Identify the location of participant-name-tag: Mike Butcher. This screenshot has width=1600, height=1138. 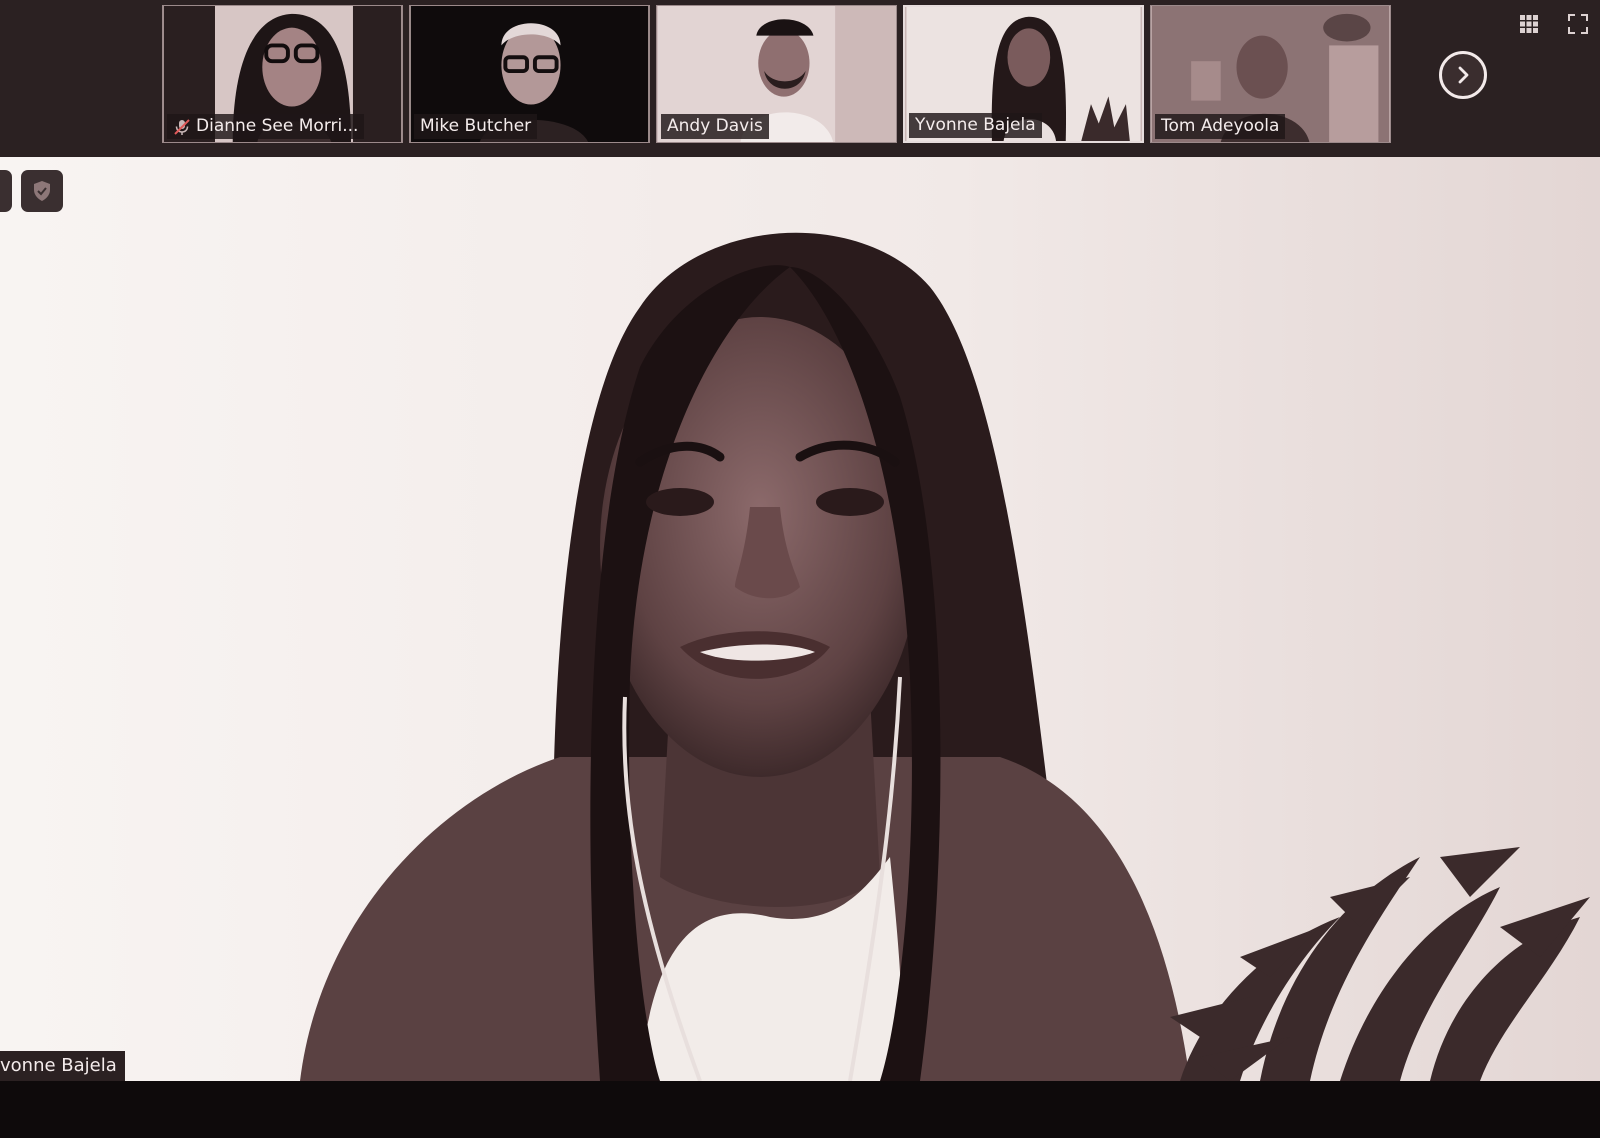
(476, 126).